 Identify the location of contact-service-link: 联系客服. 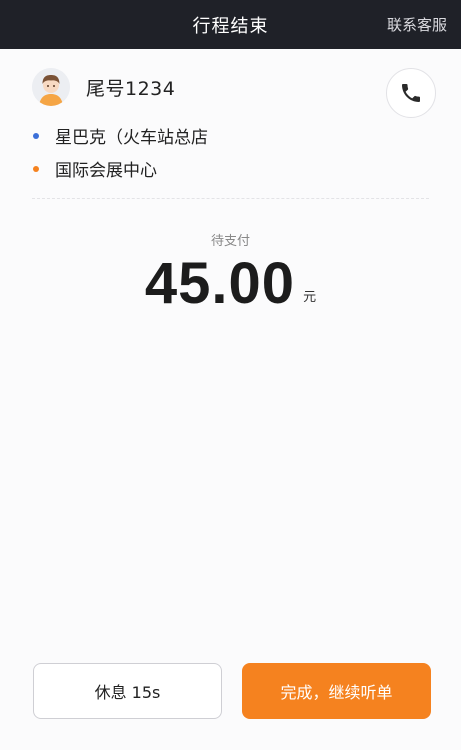
(417, 24).